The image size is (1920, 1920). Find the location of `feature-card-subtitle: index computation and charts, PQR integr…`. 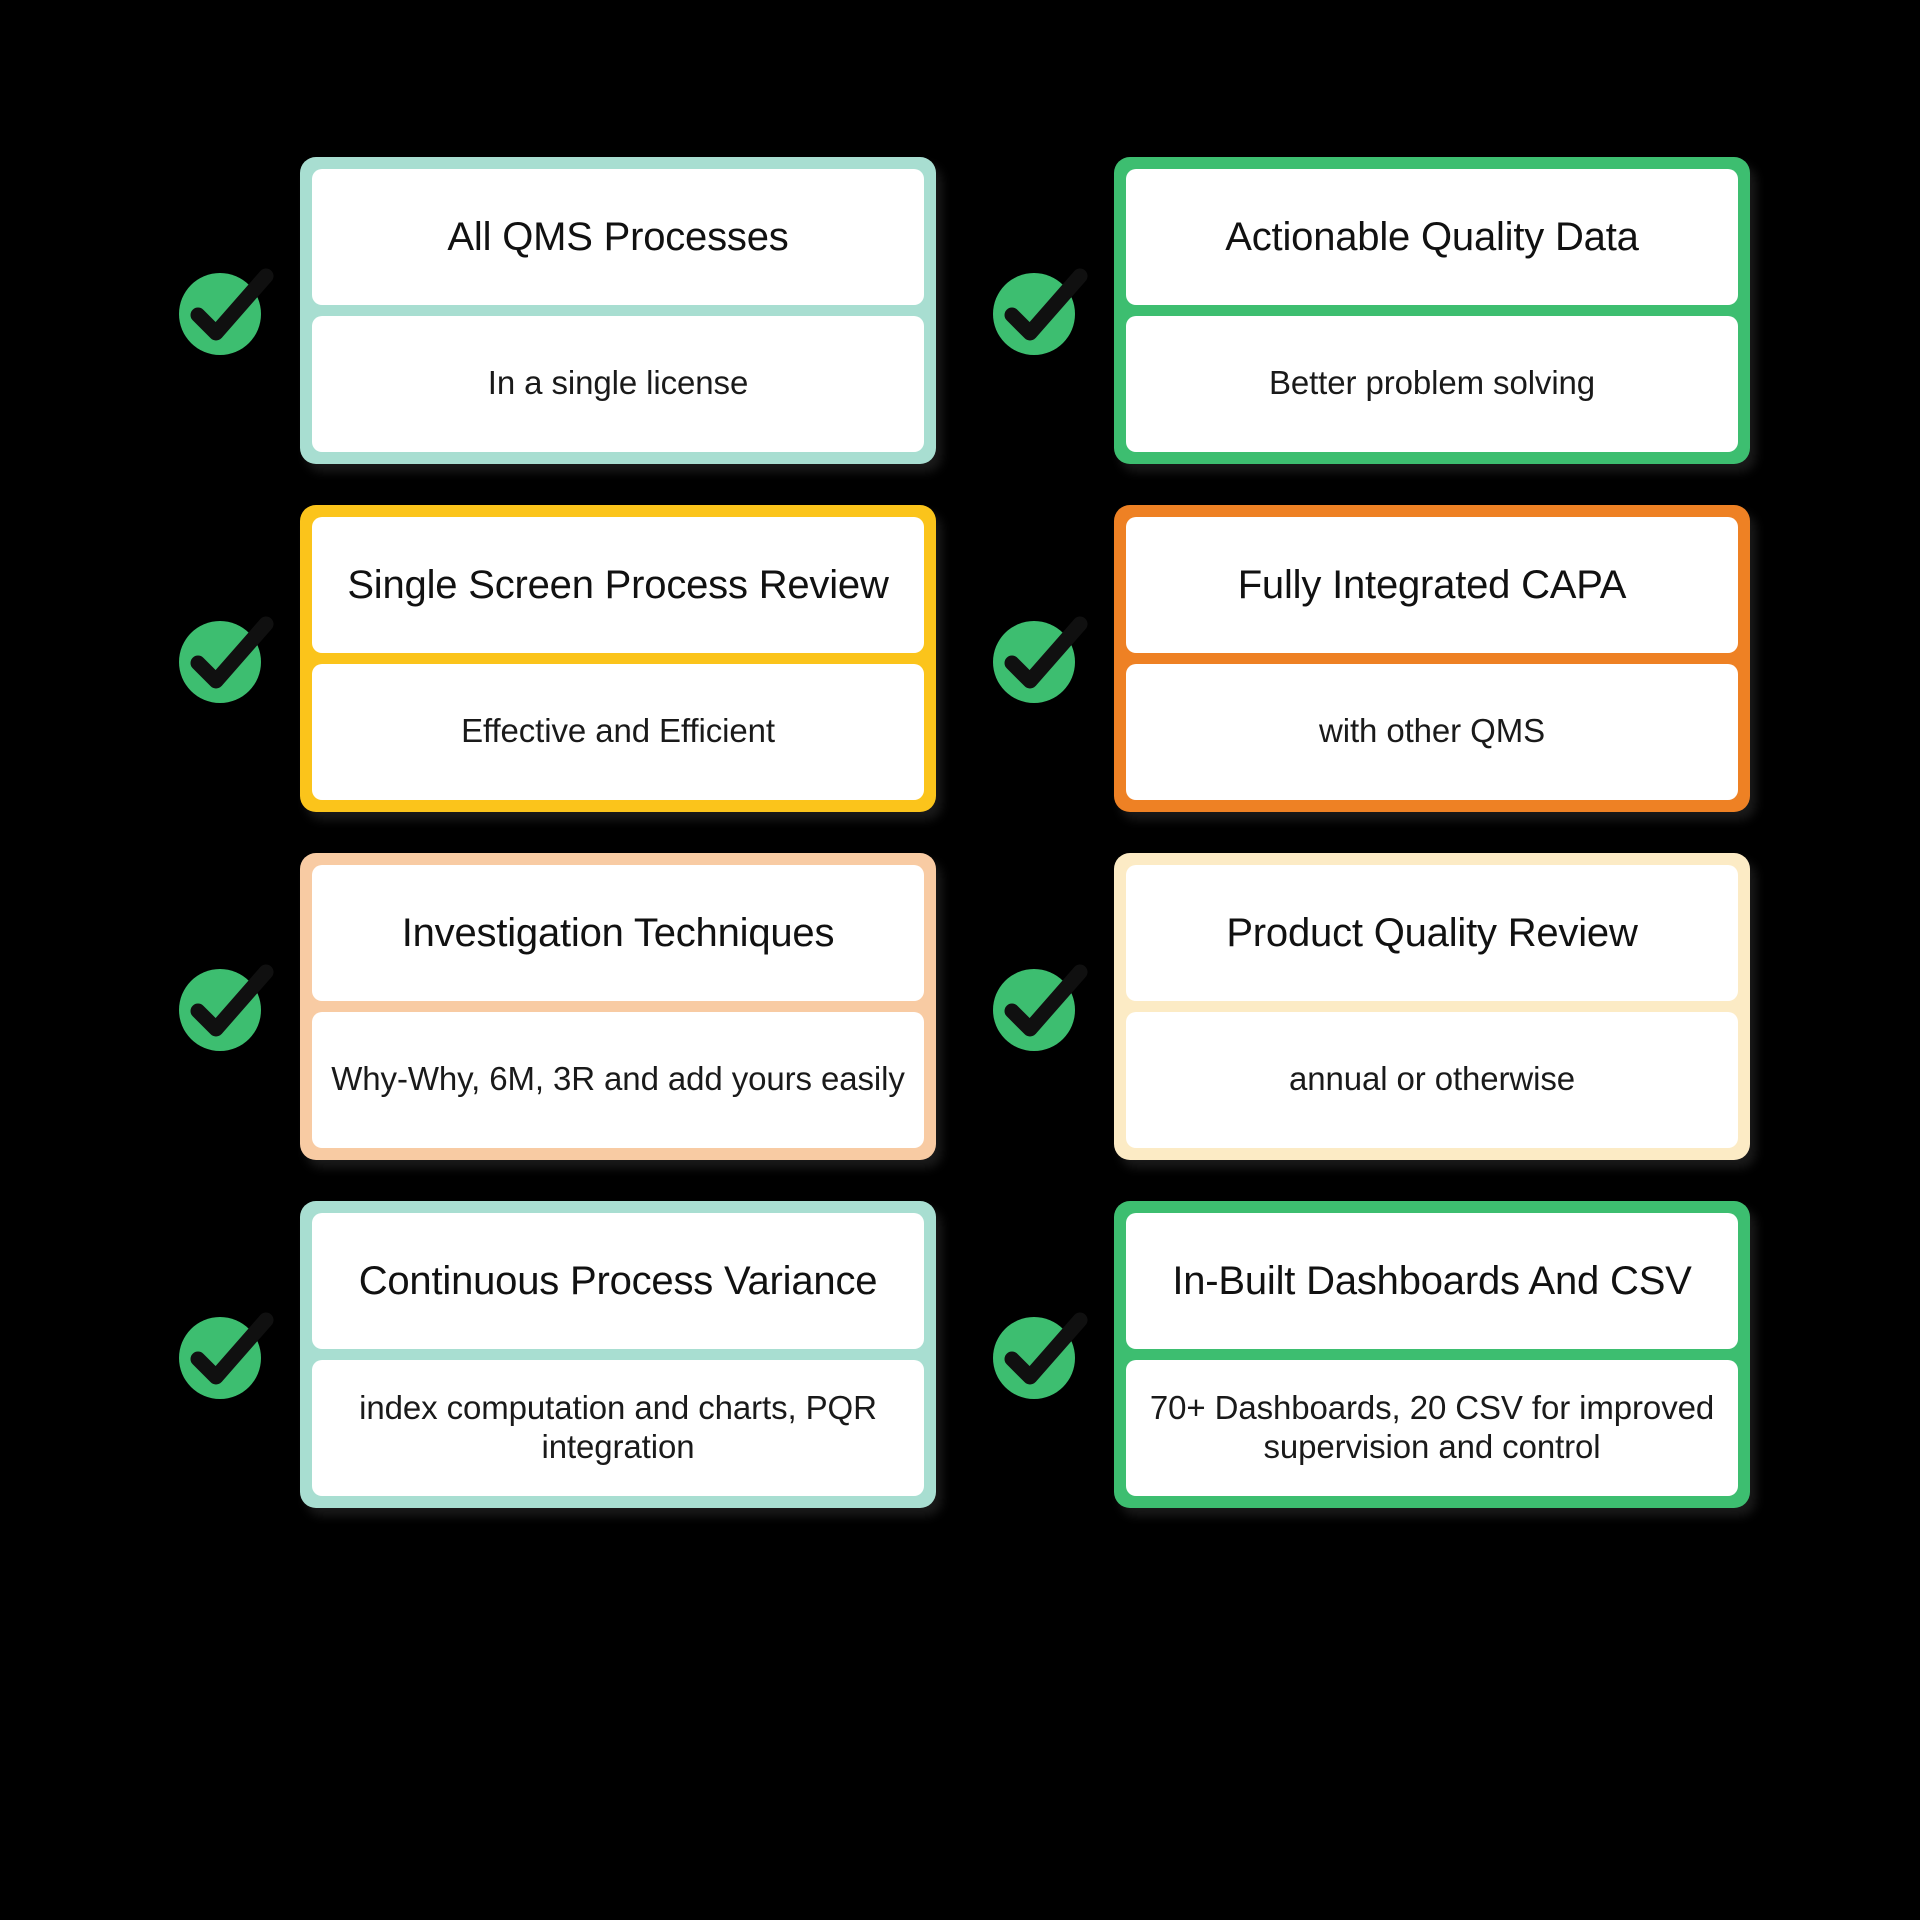

feature-card-subtitle: index computation and charts, PQR integr… is located at coordinates (618, 1427).